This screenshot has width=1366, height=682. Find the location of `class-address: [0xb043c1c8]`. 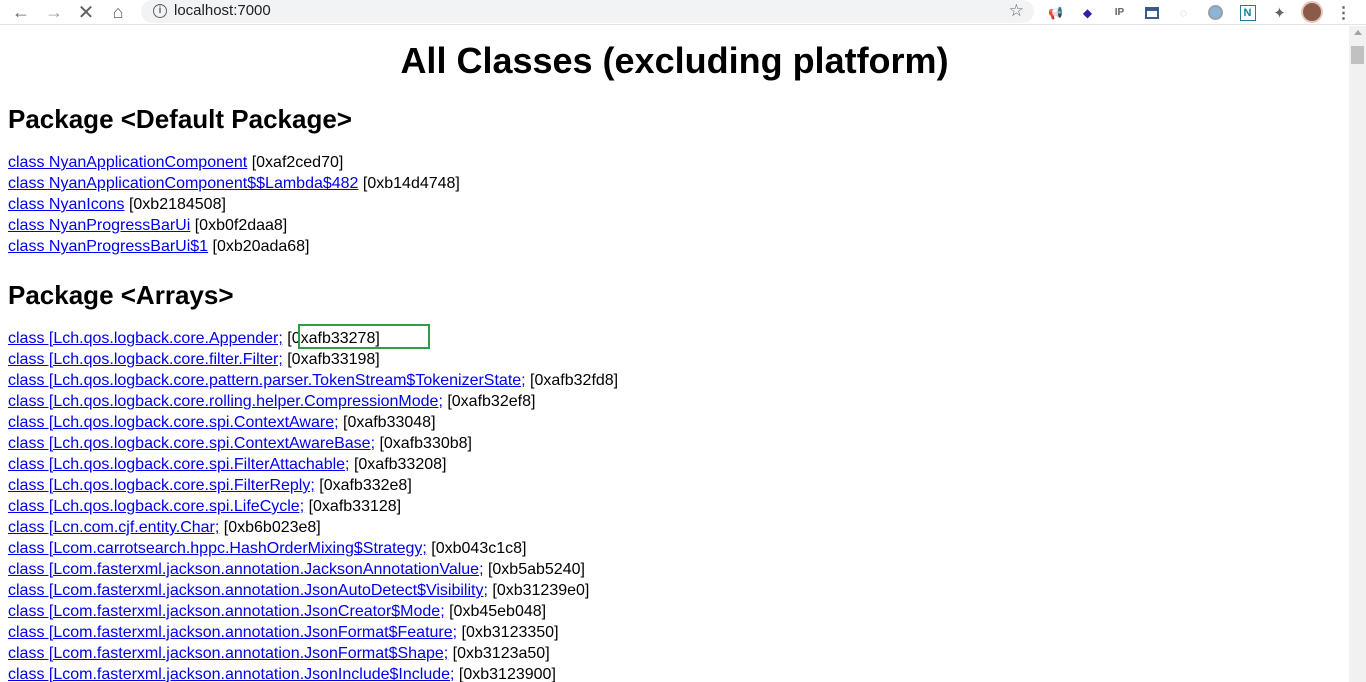

class-address: [0xb043c1c8] is located at coordinates (476, 548).